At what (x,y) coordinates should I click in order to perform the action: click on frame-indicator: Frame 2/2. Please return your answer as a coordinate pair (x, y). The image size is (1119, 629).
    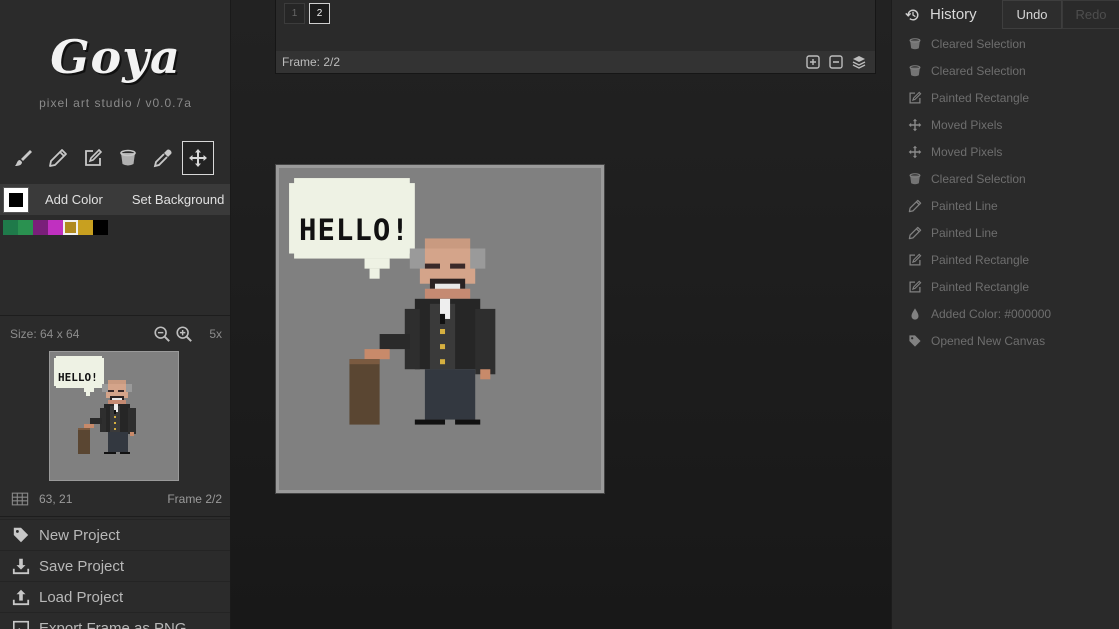
    Looking at the image, I should click on (194, 499).